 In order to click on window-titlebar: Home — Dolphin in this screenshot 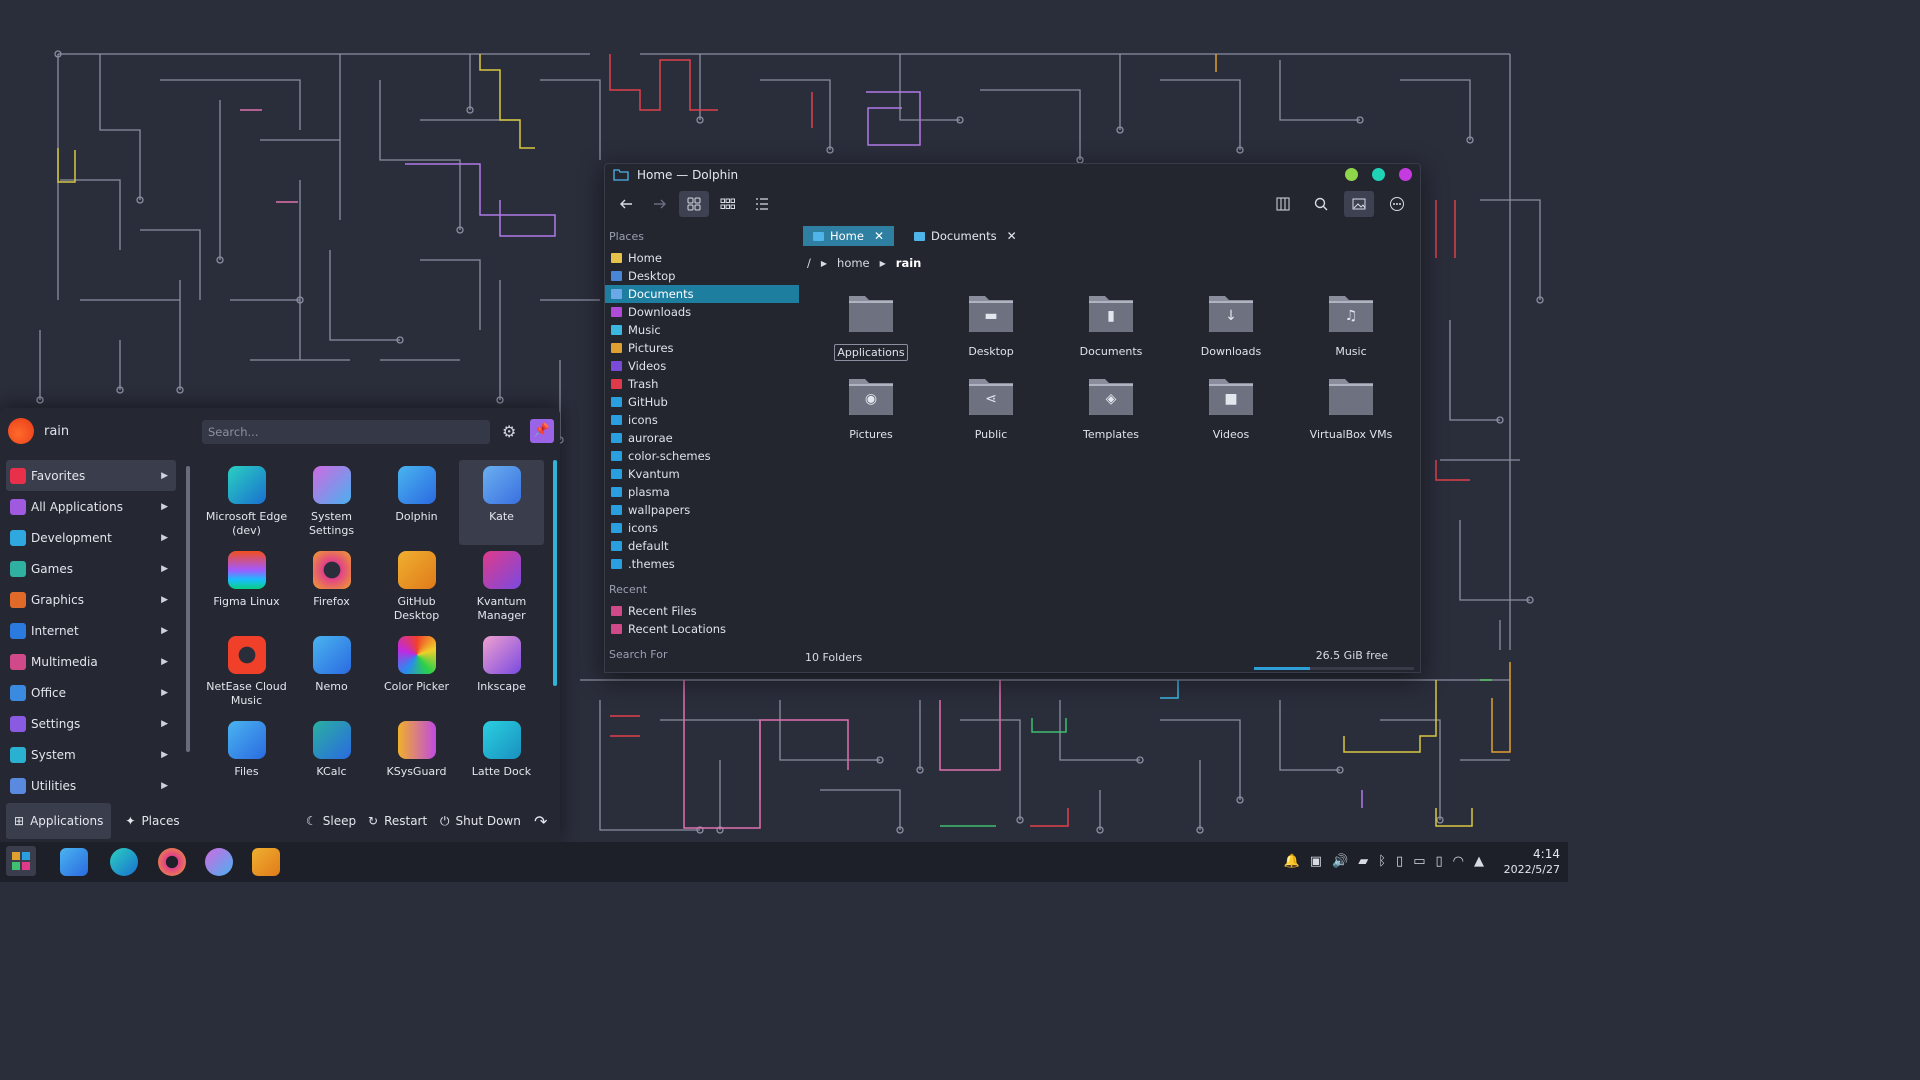, I will do `click(1012, 175)`.